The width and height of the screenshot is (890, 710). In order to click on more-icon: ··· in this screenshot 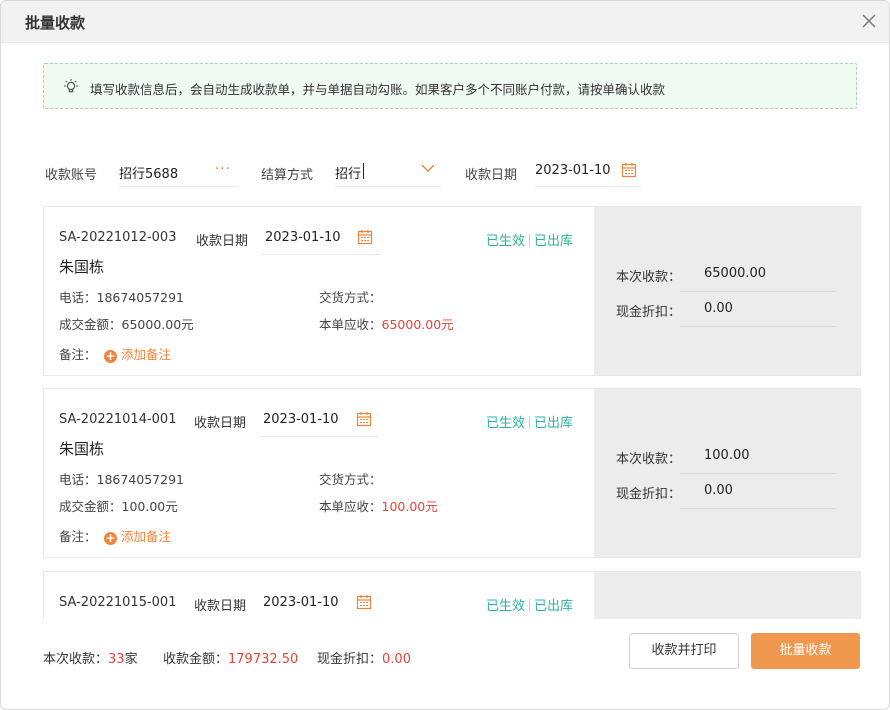, I will do `click(223, 169)`.